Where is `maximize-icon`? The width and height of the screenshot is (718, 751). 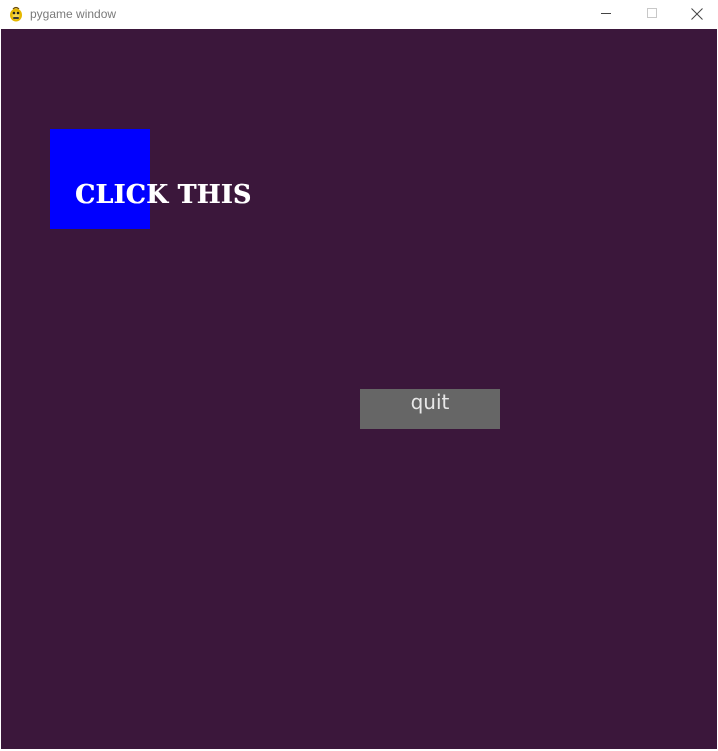 maximize-icon is located at coordinates (652, 13).